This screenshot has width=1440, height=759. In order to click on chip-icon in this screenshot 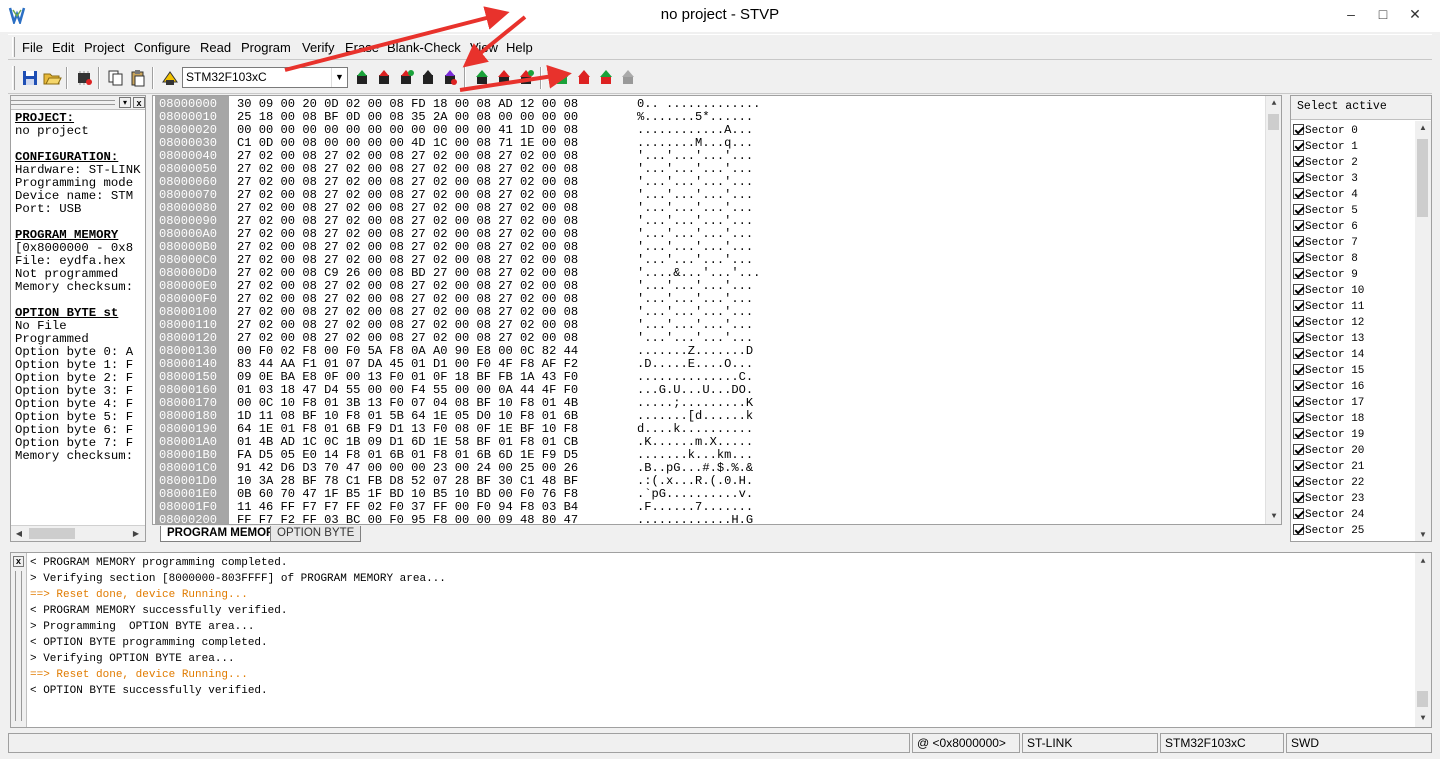, I will do `click(84, 78)`.